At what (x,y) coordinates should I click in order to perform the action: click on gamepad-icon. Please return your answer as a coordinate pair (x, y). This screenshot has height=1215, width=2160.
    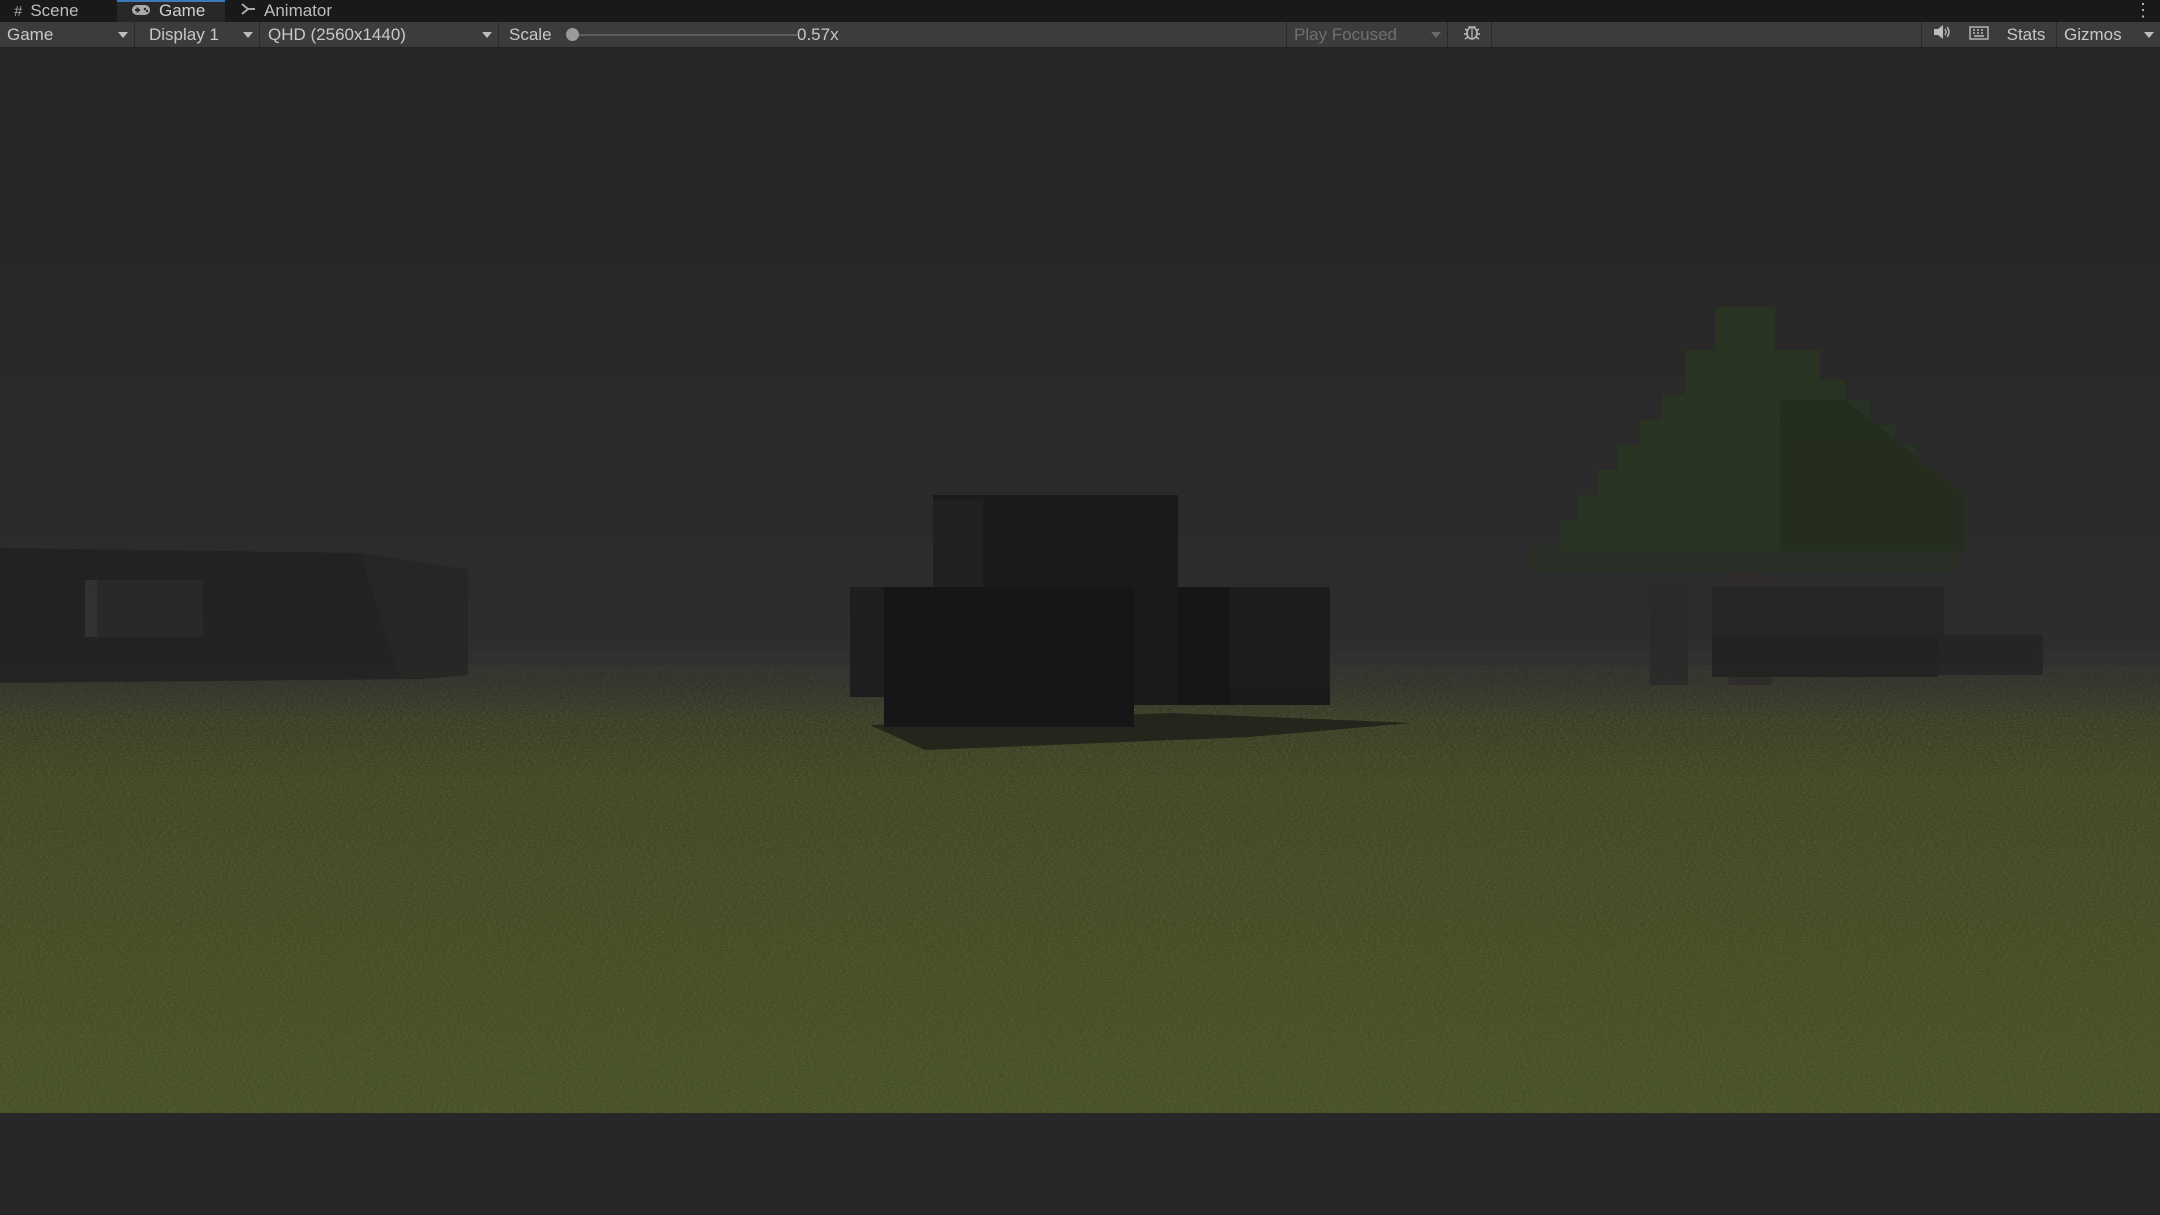
    Looking at the image, I should click on (141, 11).